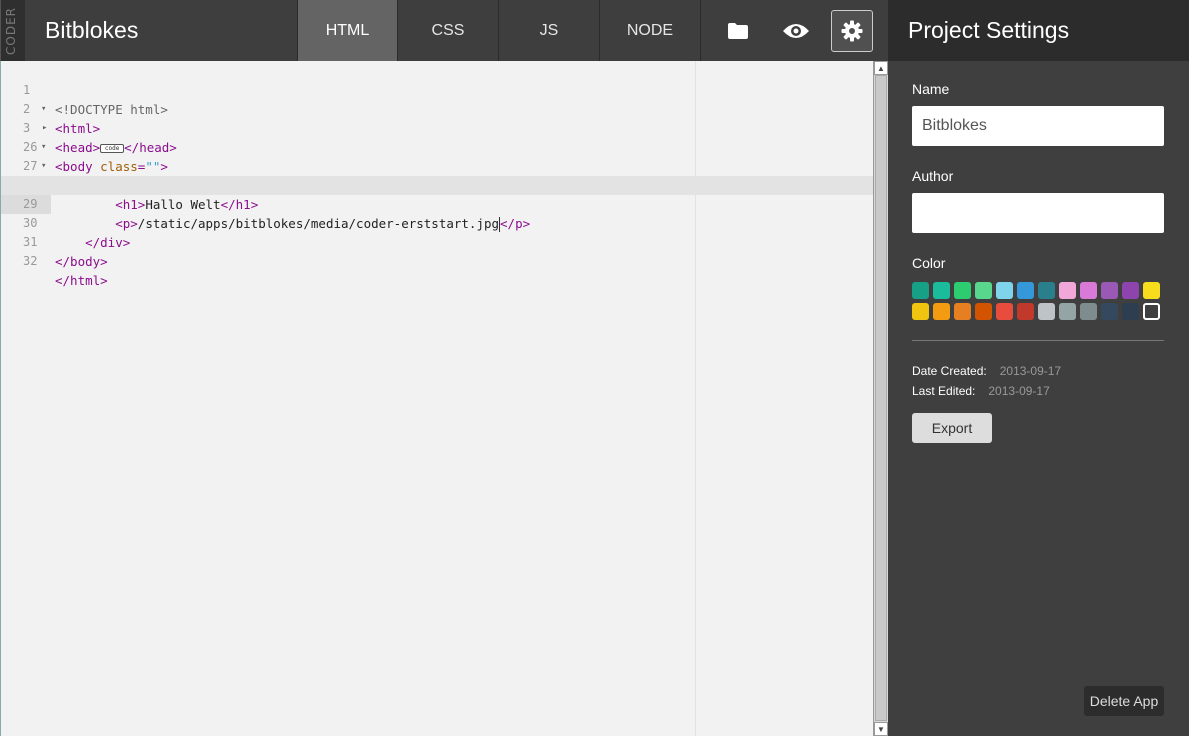 The height and width of the screenshot is (736, 1189). I want to click on eye-icon, so click(796, 31).